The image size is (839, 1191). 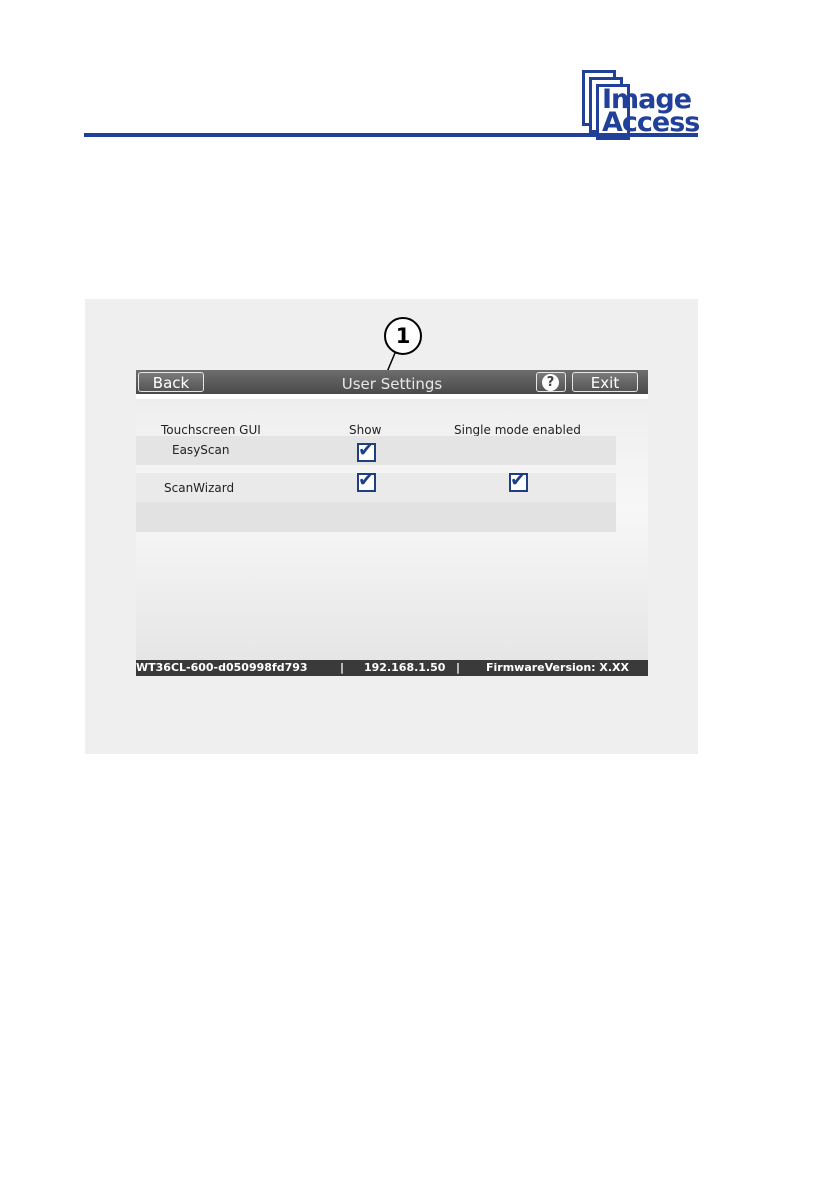 I want to click on row-label-scanwizard: ScanWizard, so click(x=199, y=488).